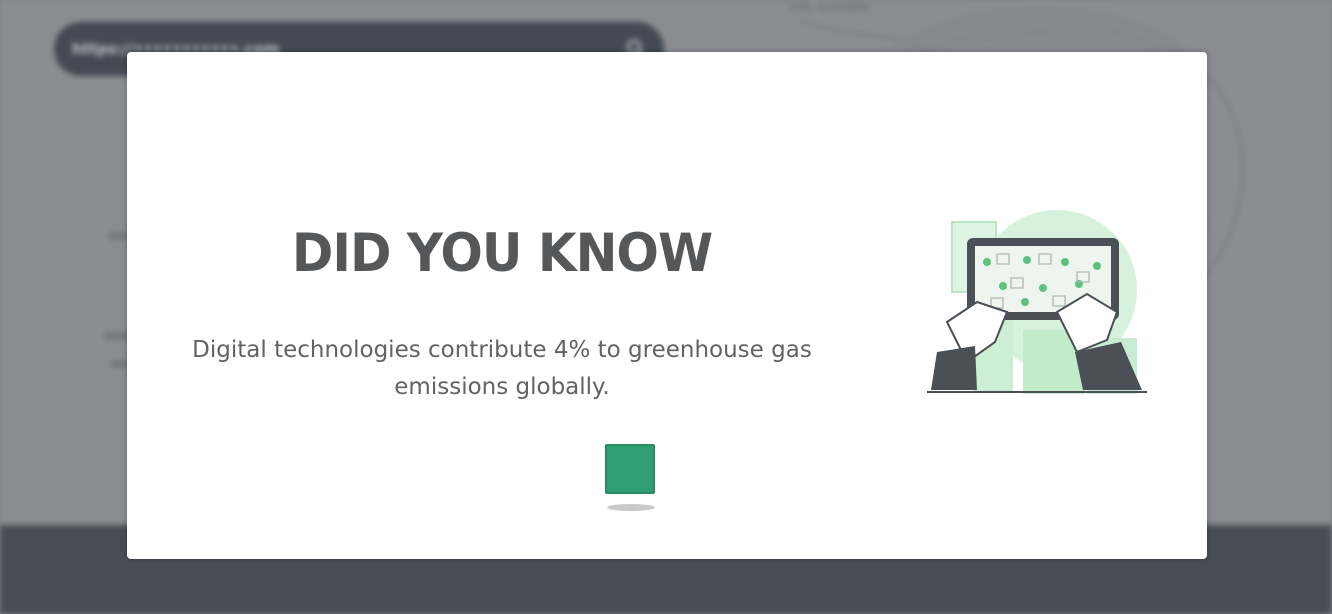 The width and height of the screenshot is (1332, 614). Describe the element at coordinates (1037, 302) in the screenshot. I see `tablet-hands-illustration` at that location.